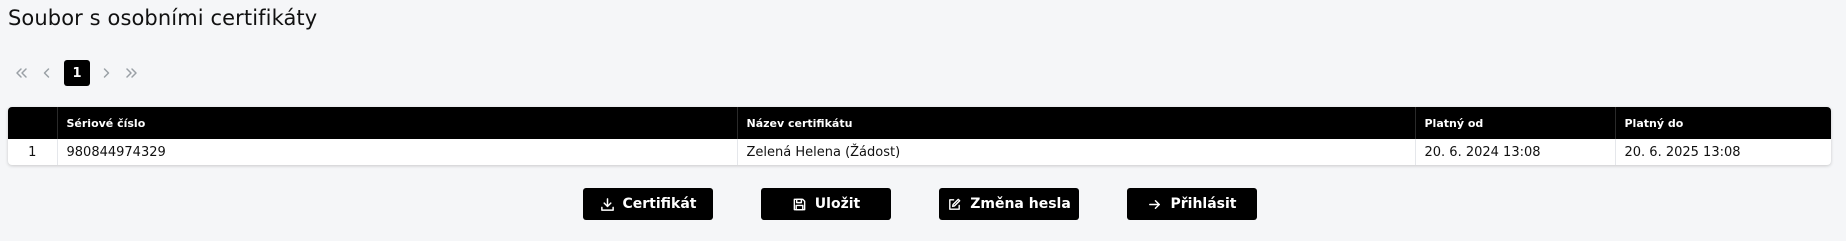 The width and height of the screenshot is (1846, 241). I want to click on column-header-index, so click(33, 123).